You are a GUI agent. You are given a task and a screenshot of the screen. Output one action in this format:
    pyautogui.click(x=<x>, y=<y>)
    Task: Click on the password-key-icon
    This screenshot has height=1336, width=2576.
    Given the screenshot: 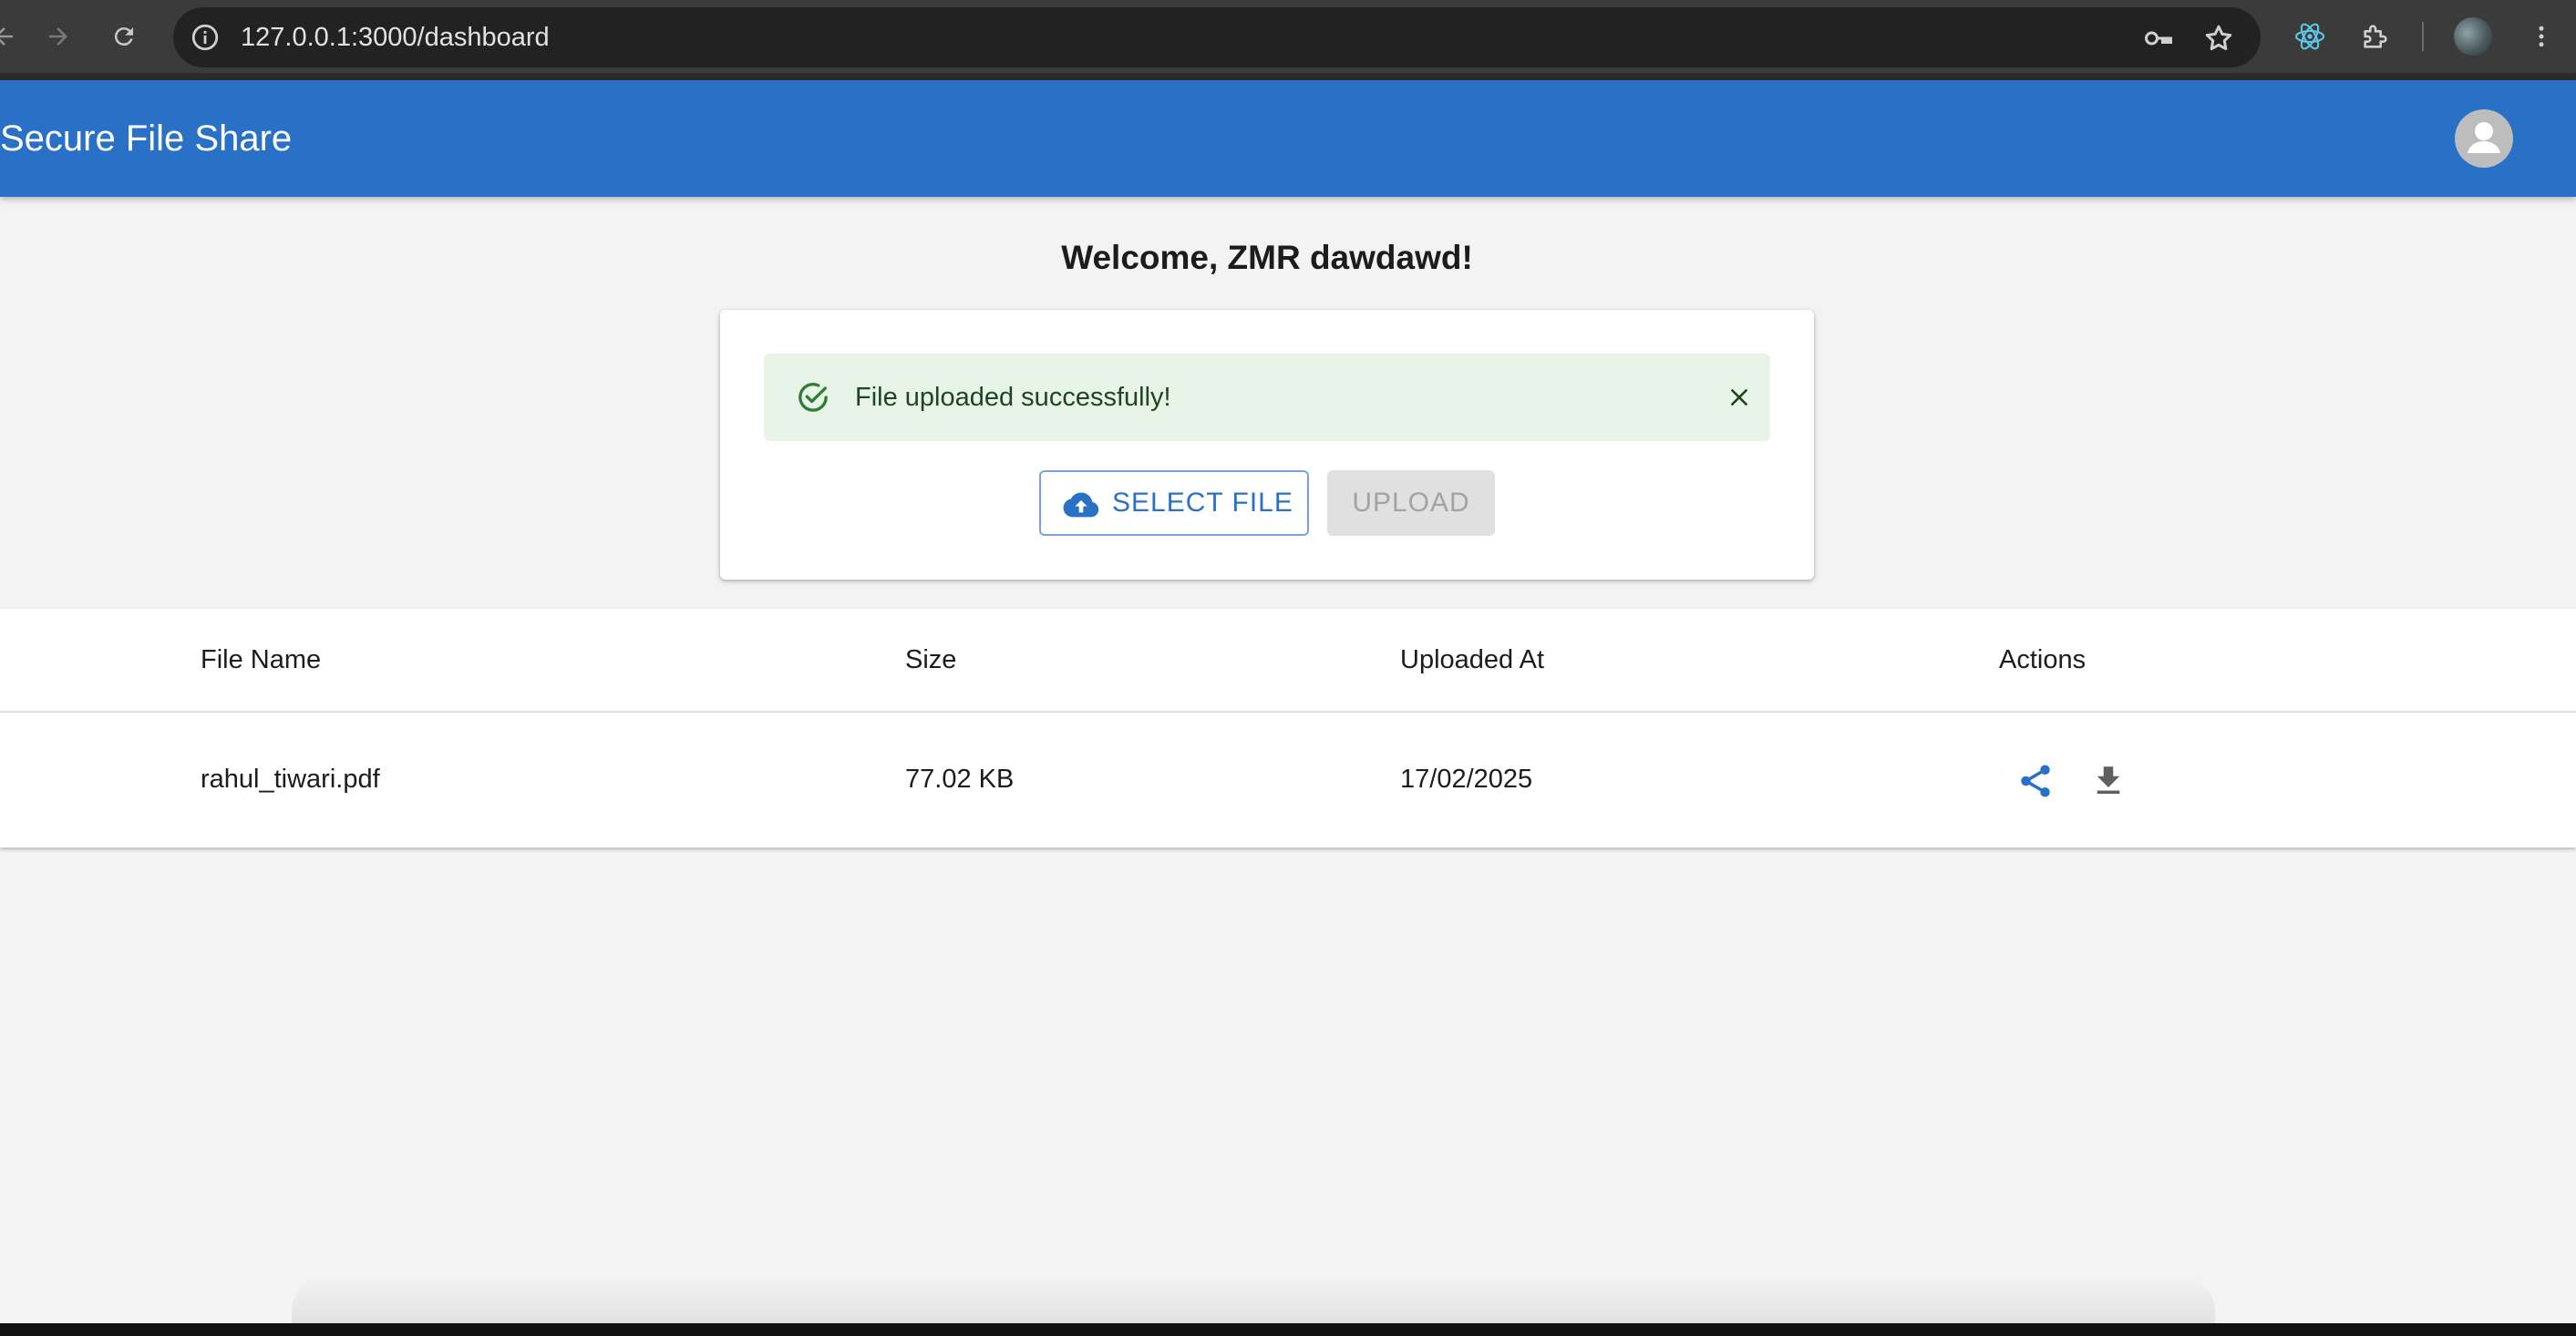 What is the action you would take?
    pyautogui.click(x=2158, y=38)
    